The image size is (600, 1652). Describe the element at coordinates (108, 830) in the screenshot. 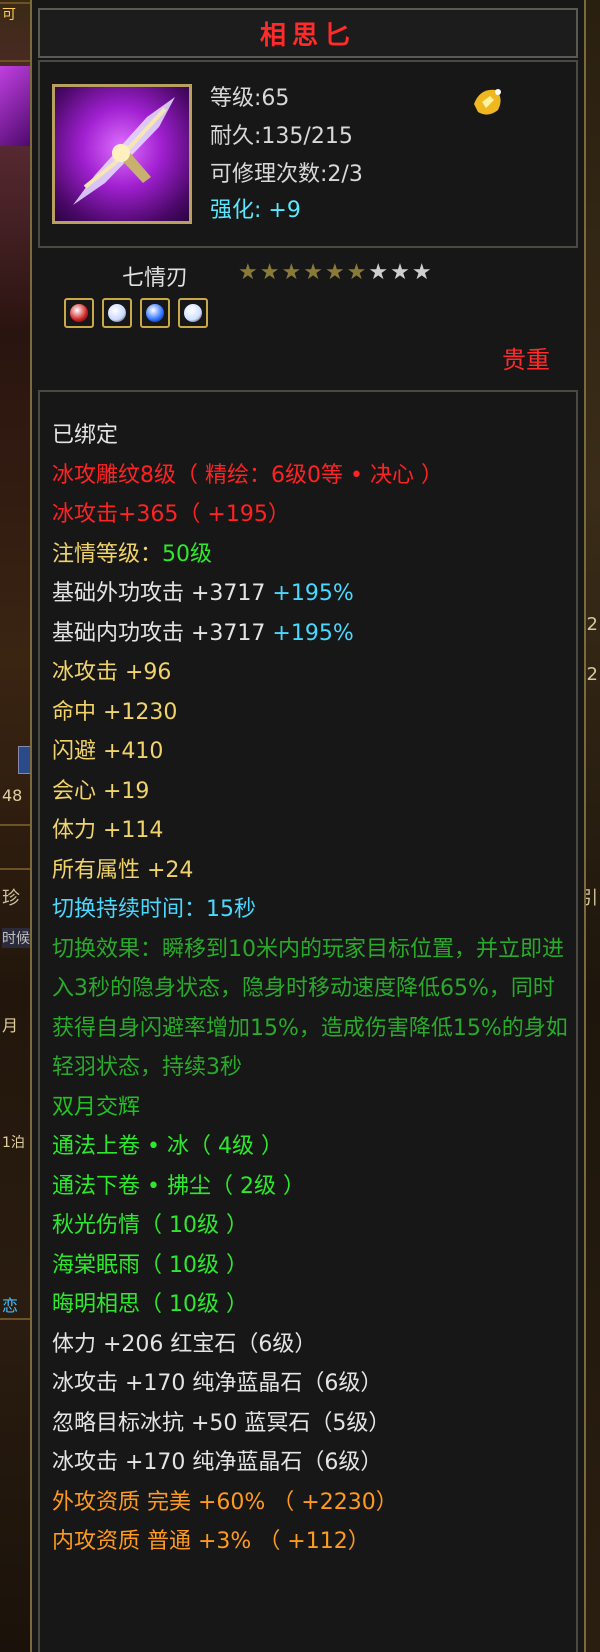

I see `attribute-line: 体力 +114` at that location.